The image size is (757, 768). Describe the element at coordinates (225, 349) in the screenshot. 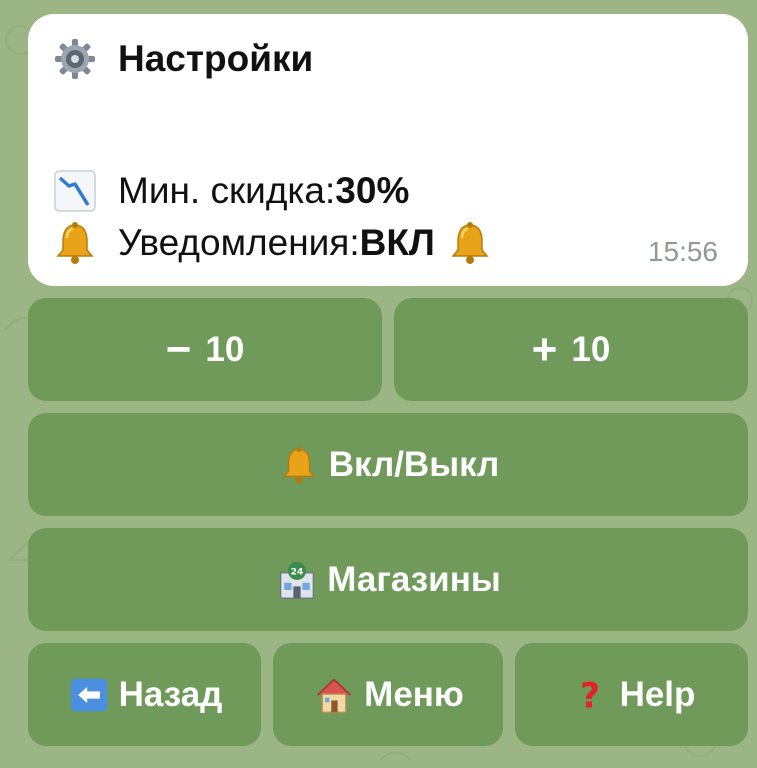

I see `decrease-label: 10` at that location.